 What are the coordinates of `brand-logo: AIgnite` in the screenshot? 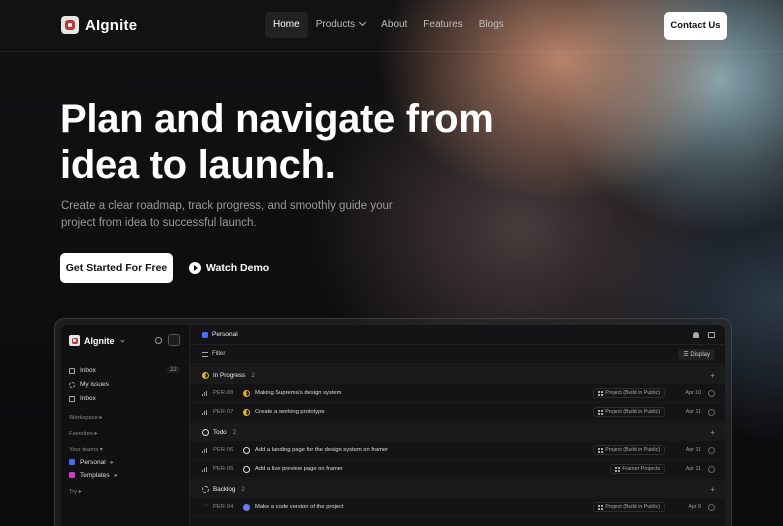 It's located at (99, 25).